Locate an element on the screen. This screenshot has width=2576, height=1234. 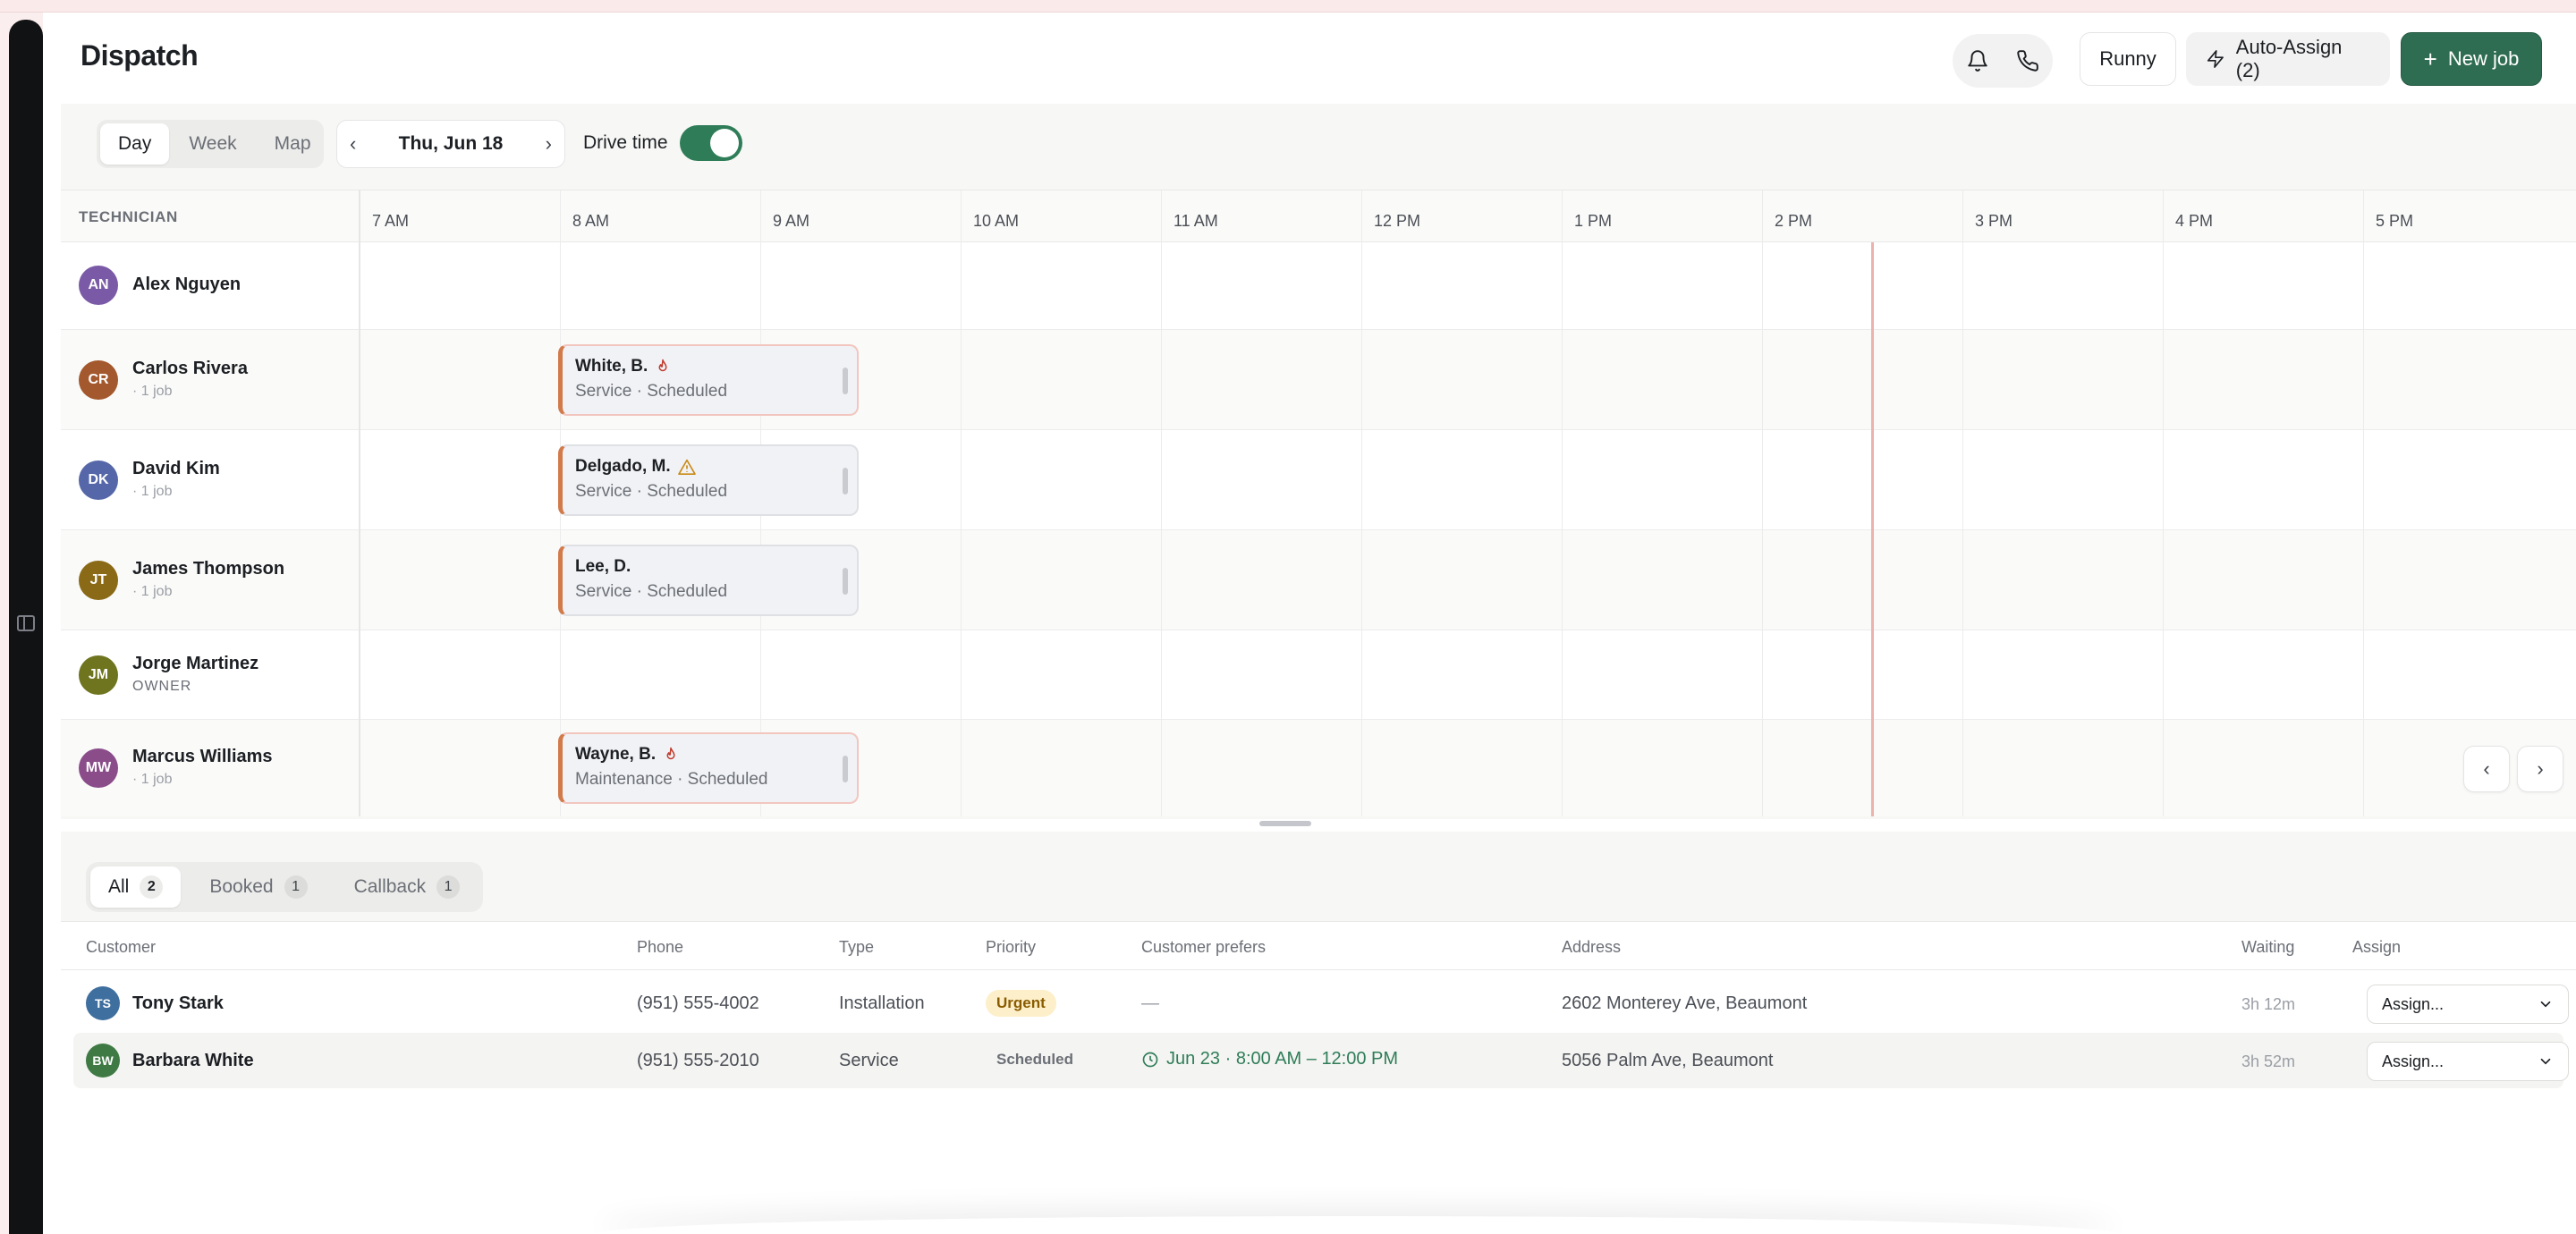
hour-label: 3 PM is located at coordinates (1994, 221).